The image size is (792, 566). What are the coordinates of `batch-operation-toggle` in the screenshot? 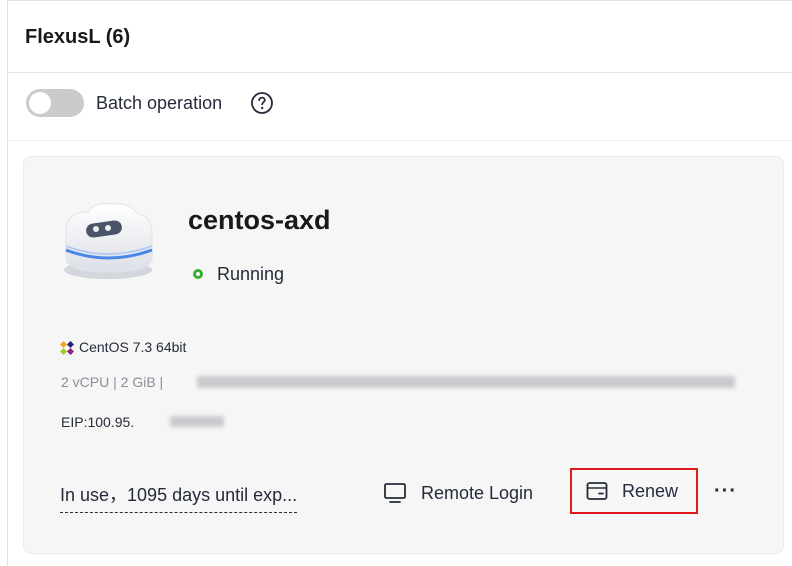 It's located at (55, 103).